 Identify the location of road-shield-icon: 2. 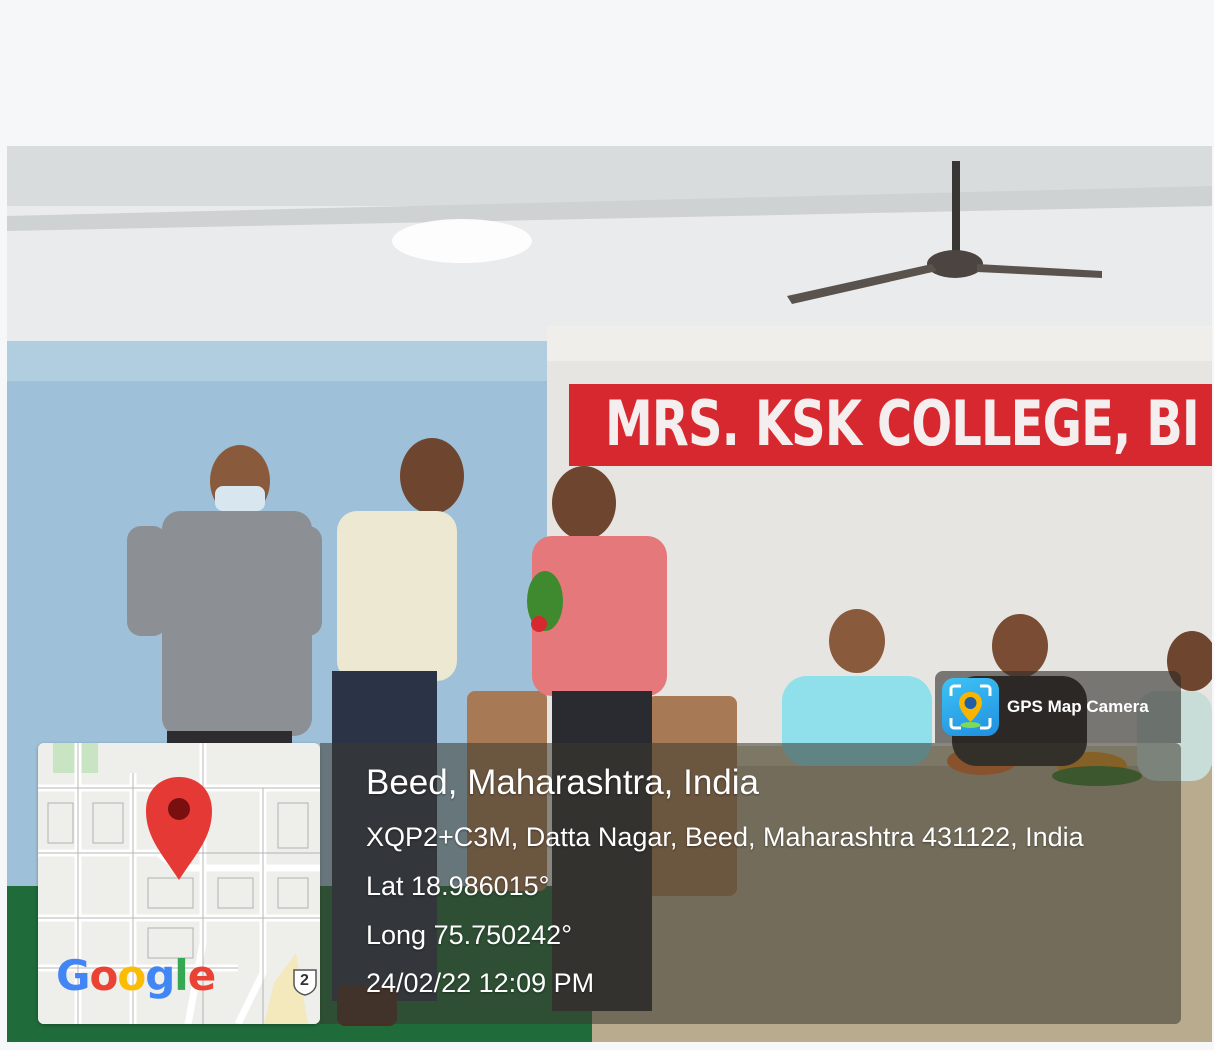
(305, 982).